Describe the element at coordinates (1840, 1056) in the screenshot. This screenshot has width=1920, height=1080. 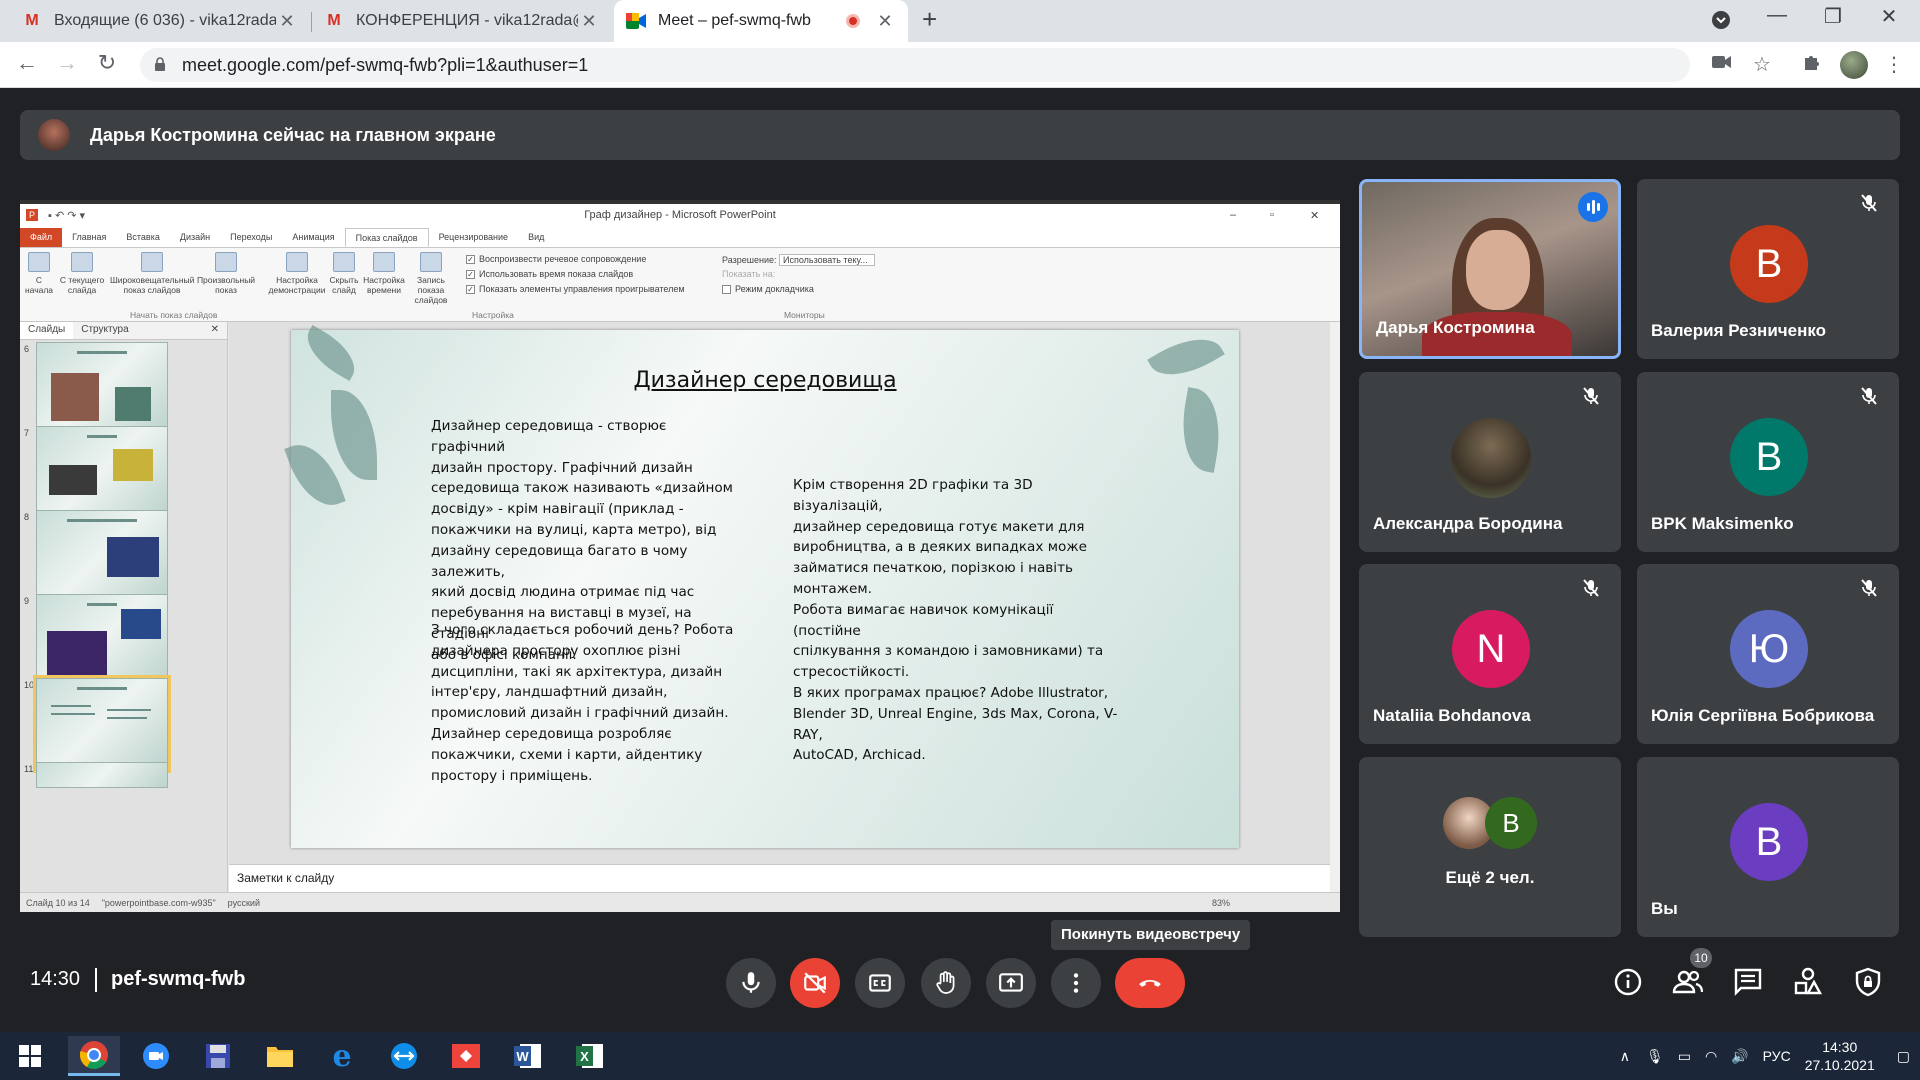
I see `taskbar-clock: 14:30 27.10.2021` at that location.